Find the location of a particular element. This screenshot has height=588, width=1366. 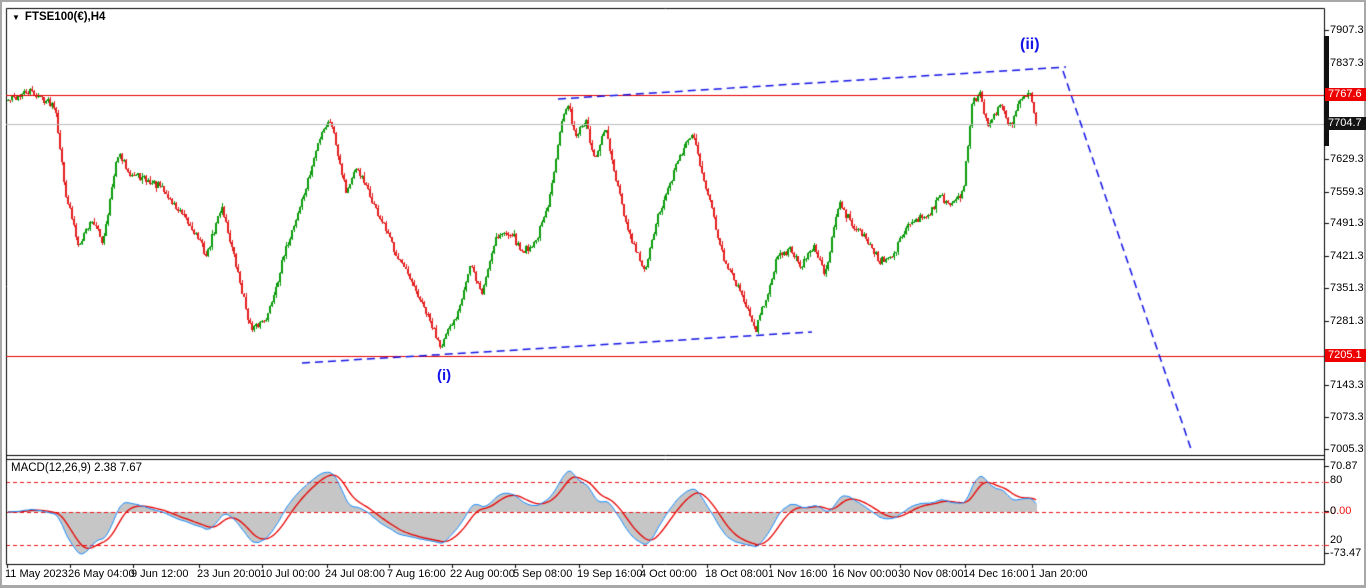

macd-axis-label: 20 is located at coordinates (1336, 540).